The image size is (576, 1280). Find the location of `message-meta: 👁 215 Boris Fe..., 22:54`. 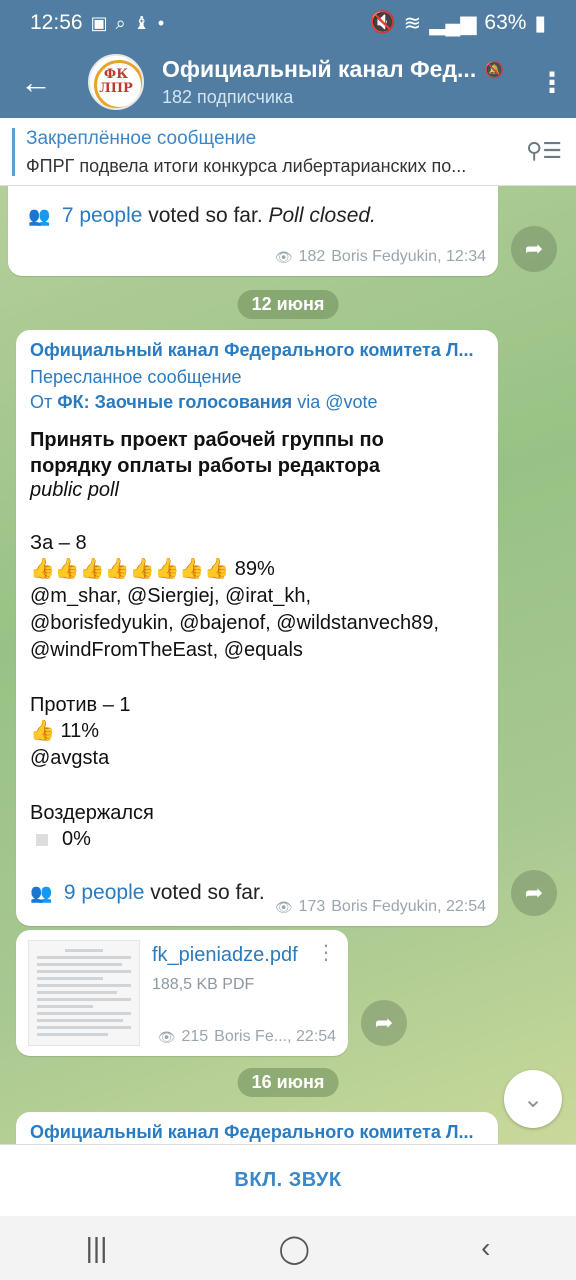

message-meta: 👁 215 Boris Fe..., 22:54 is located at coordinates (247, 1037).